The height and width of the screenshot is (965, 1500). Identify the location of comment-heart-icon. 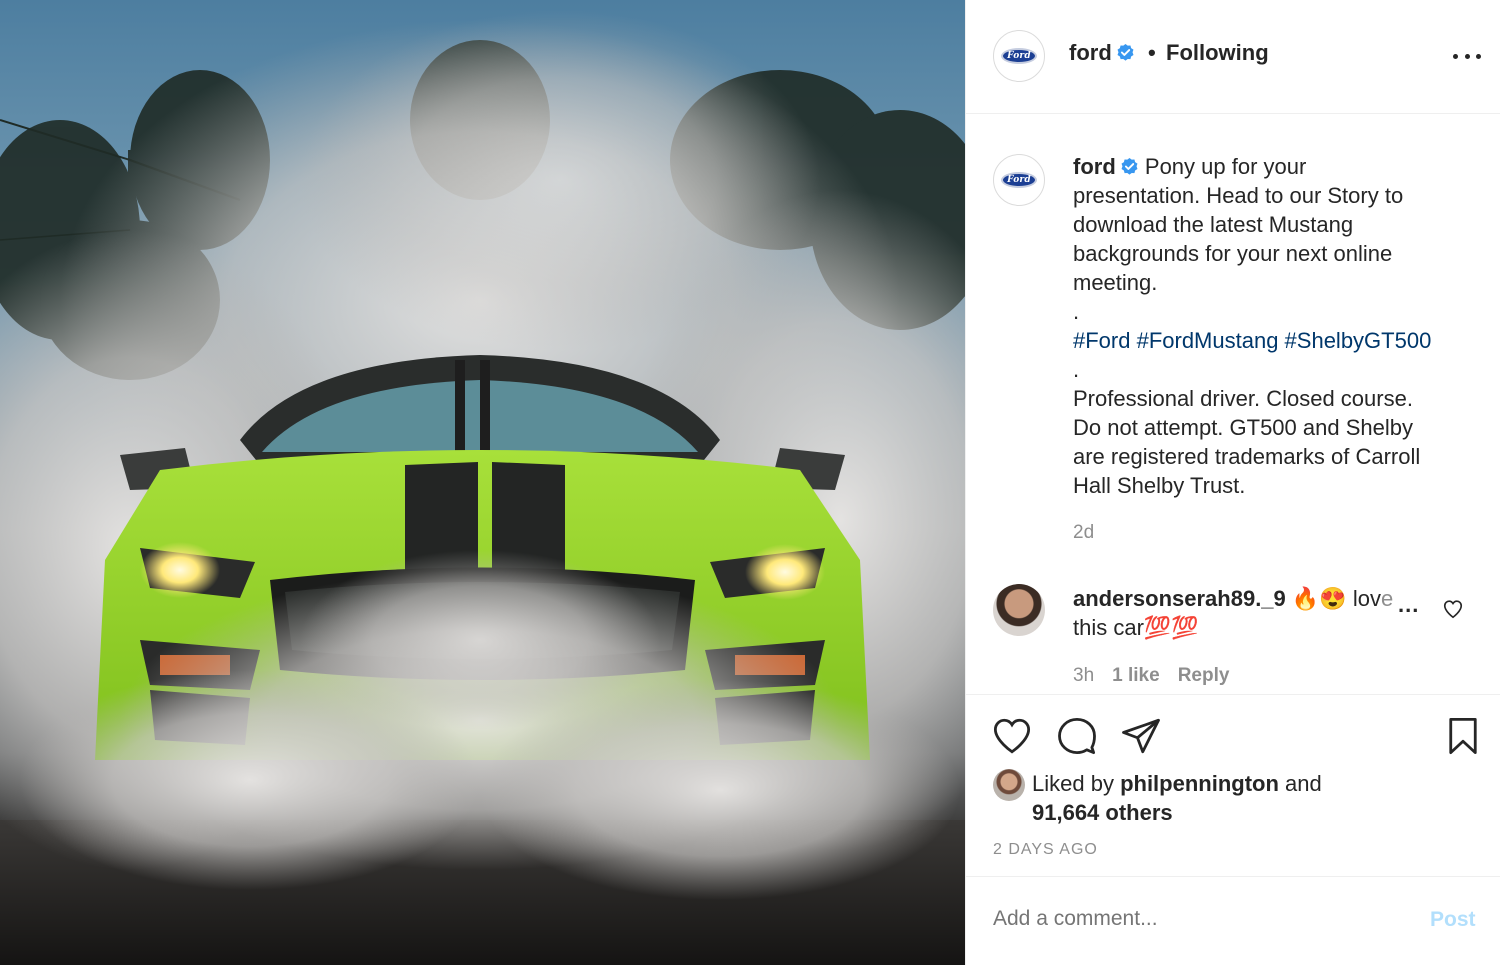
(1453, 609).